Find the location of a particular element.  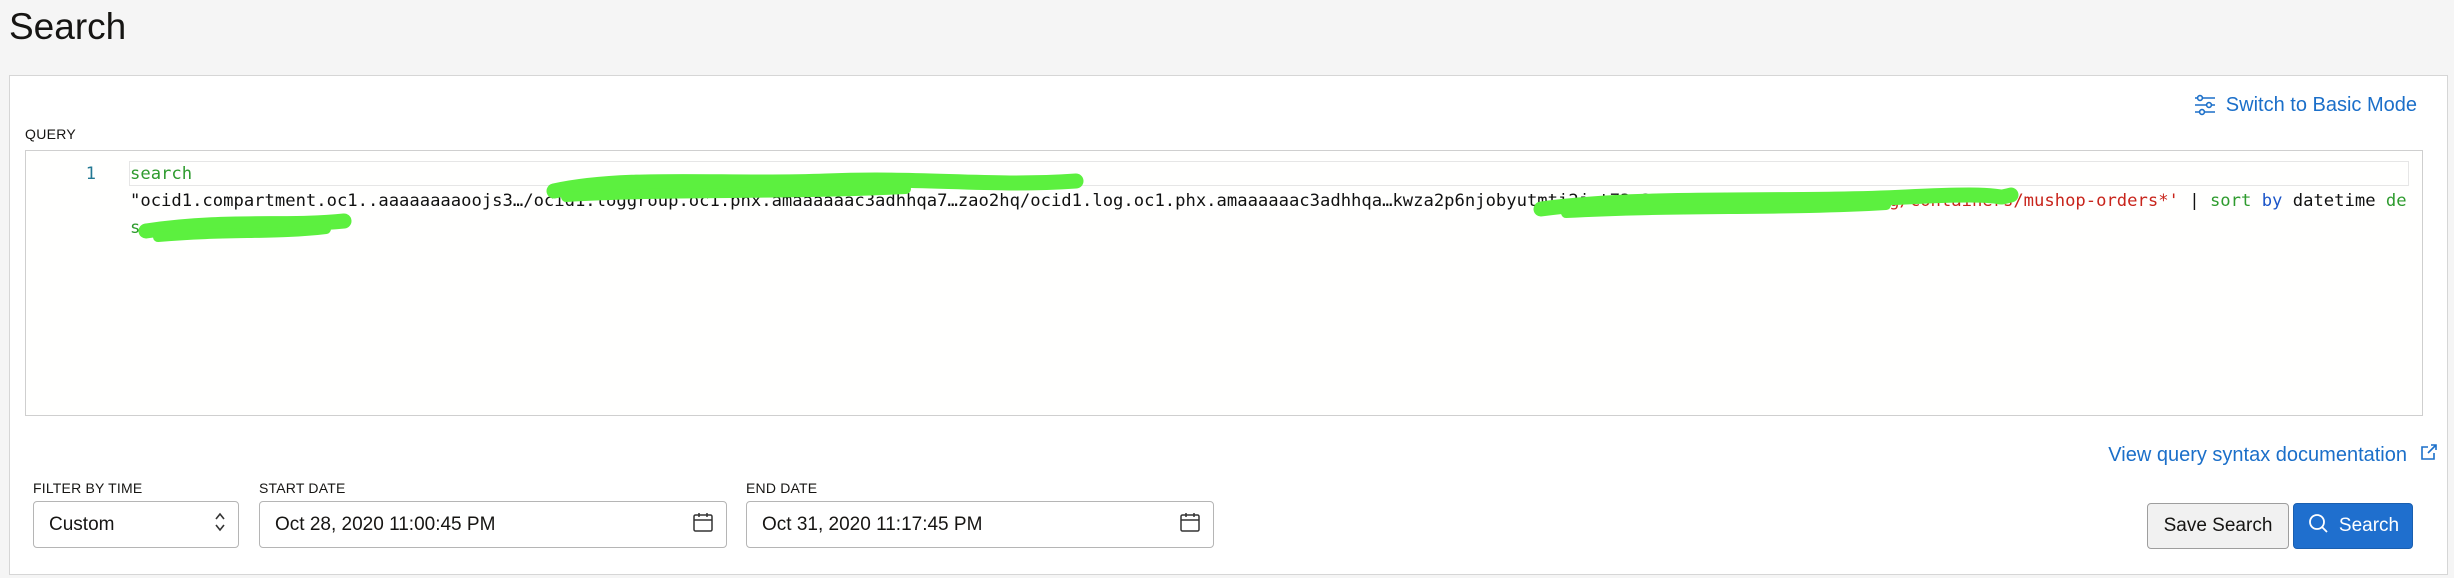

filter-by-time-select: Custom is located at coordinates (136, 524).